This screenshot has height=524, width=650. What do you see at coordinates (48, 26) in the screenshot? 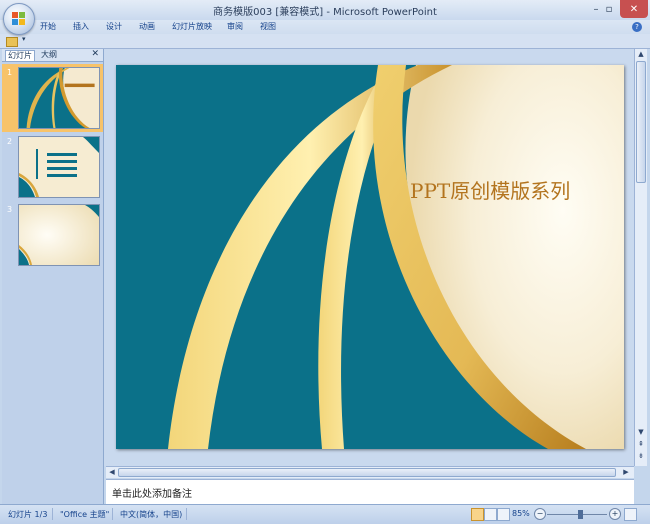
I see `tab-home: 开始` at bounding box center [48, 26].